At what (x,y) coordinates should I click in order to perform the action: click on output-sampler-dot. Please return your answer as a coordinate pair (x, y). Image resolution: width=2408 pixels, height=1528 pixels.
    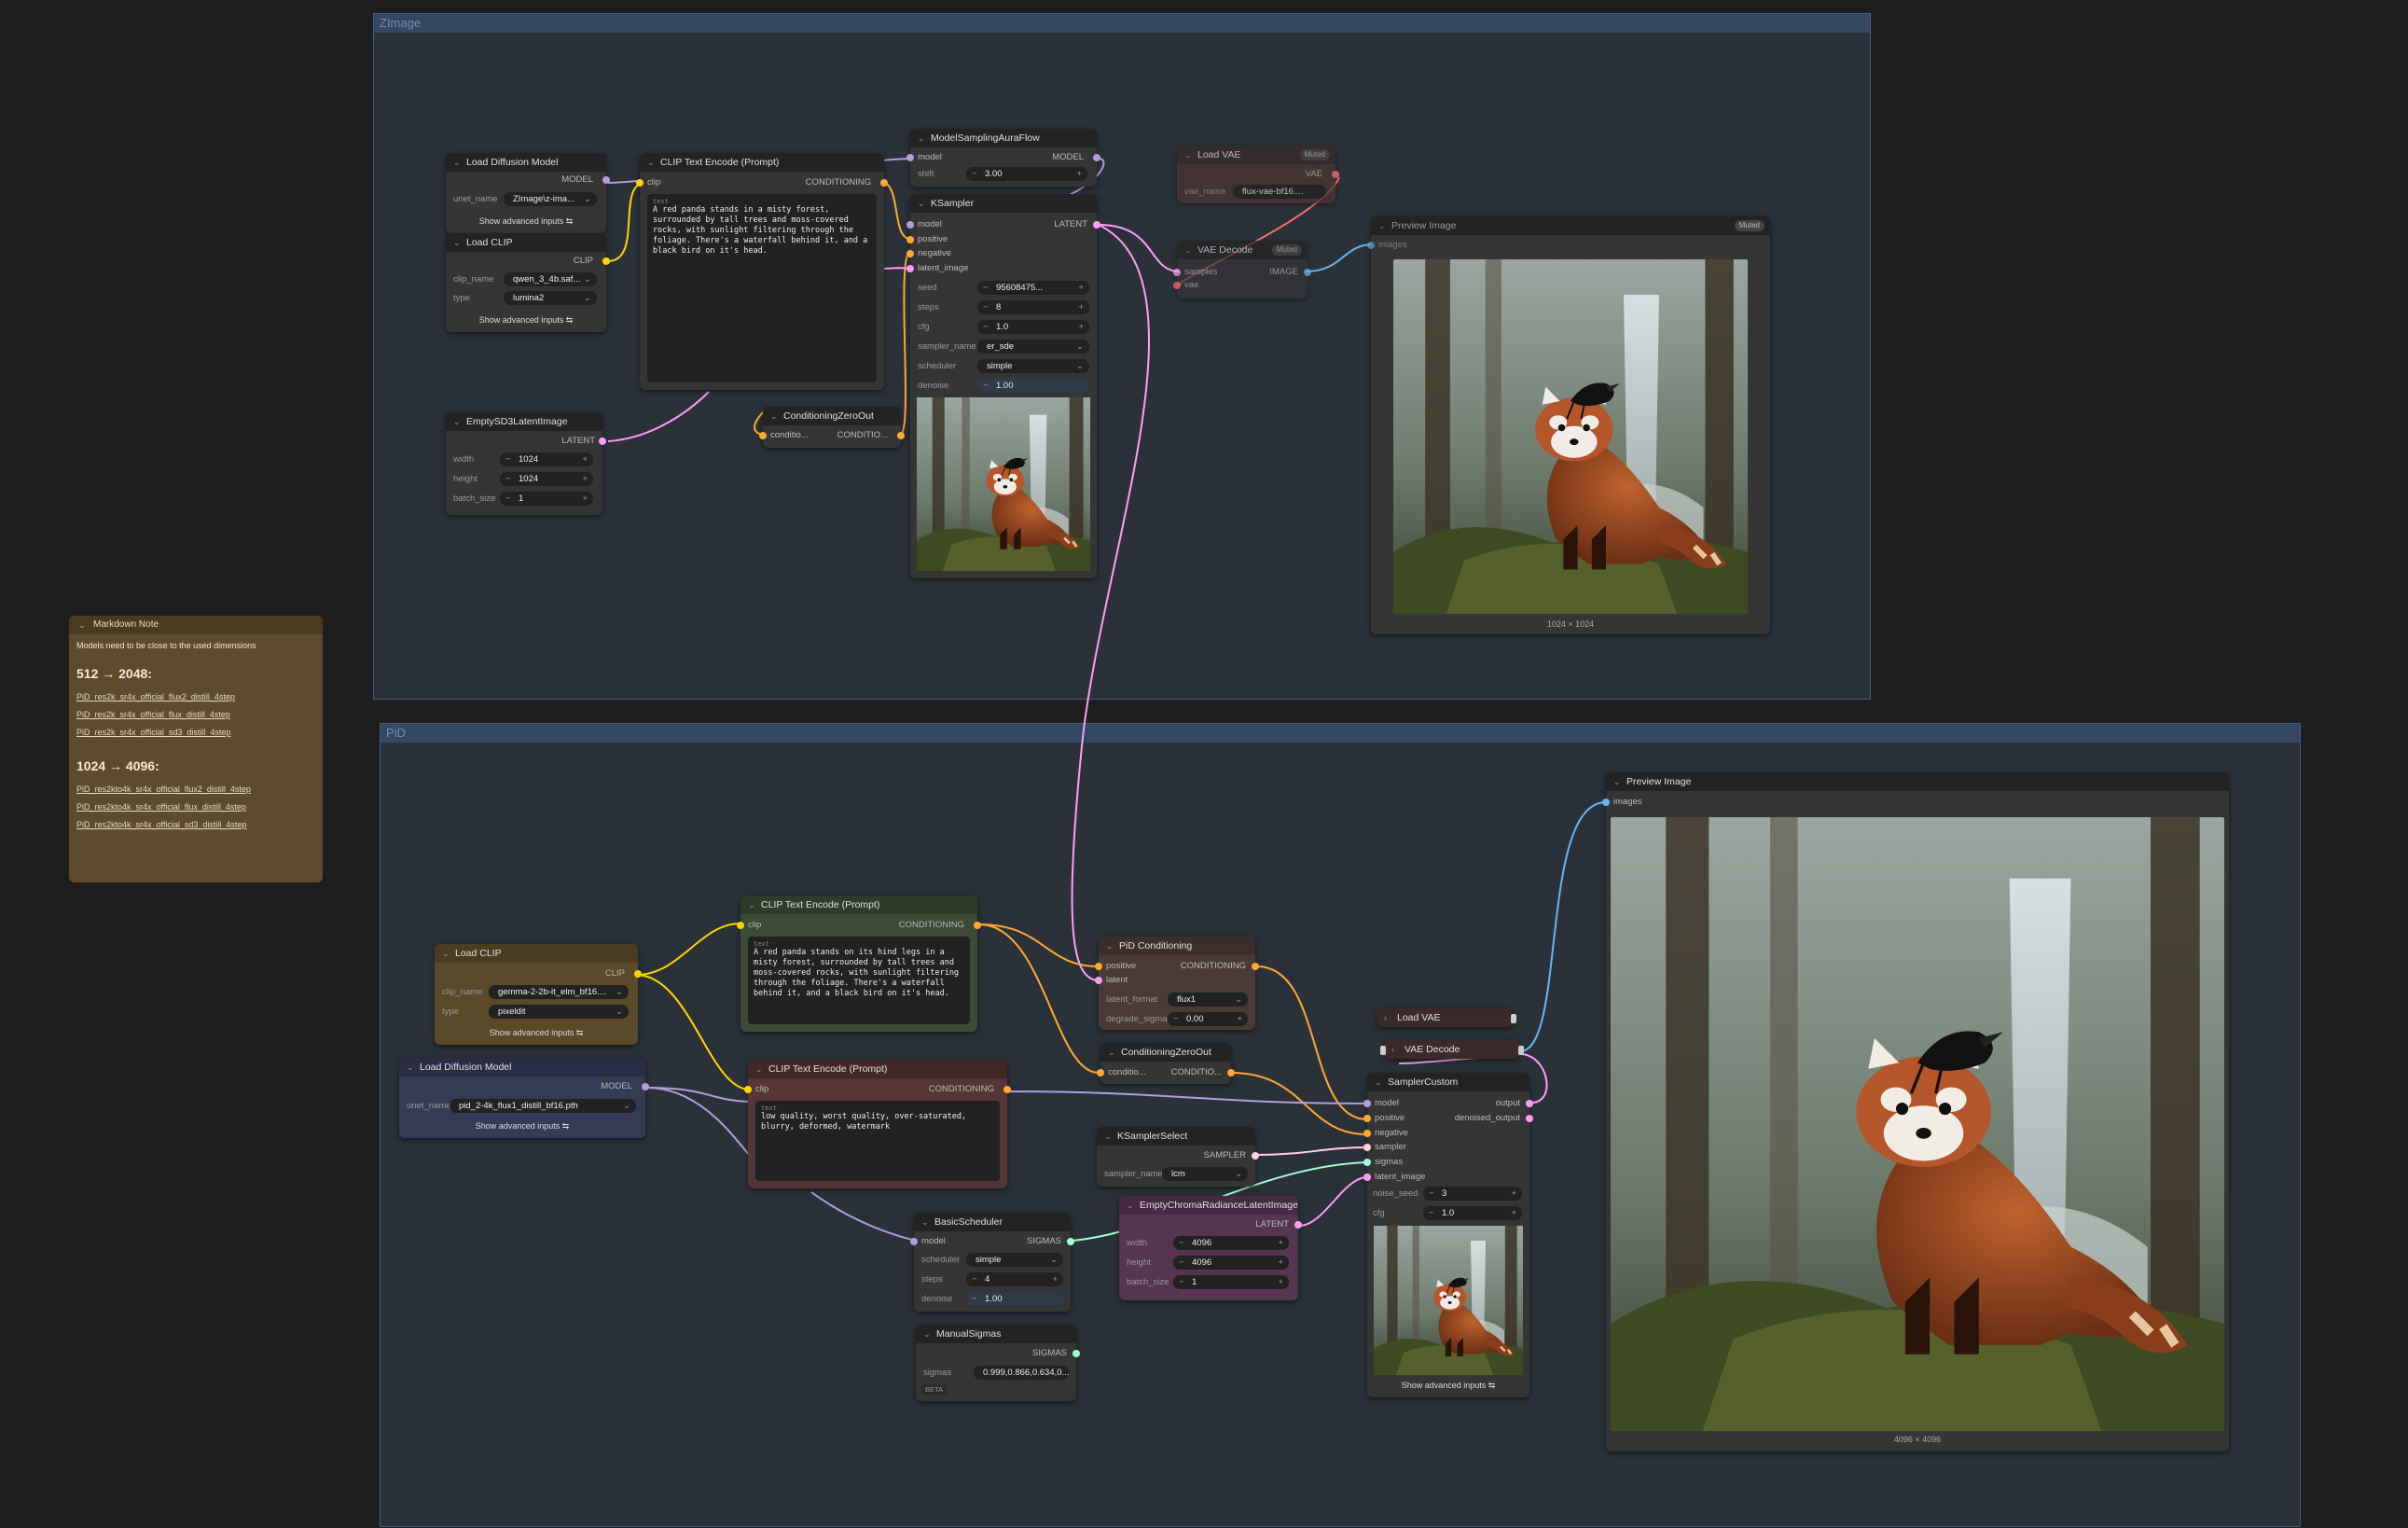
    Looking at the image, I should click on (1255, 1156).